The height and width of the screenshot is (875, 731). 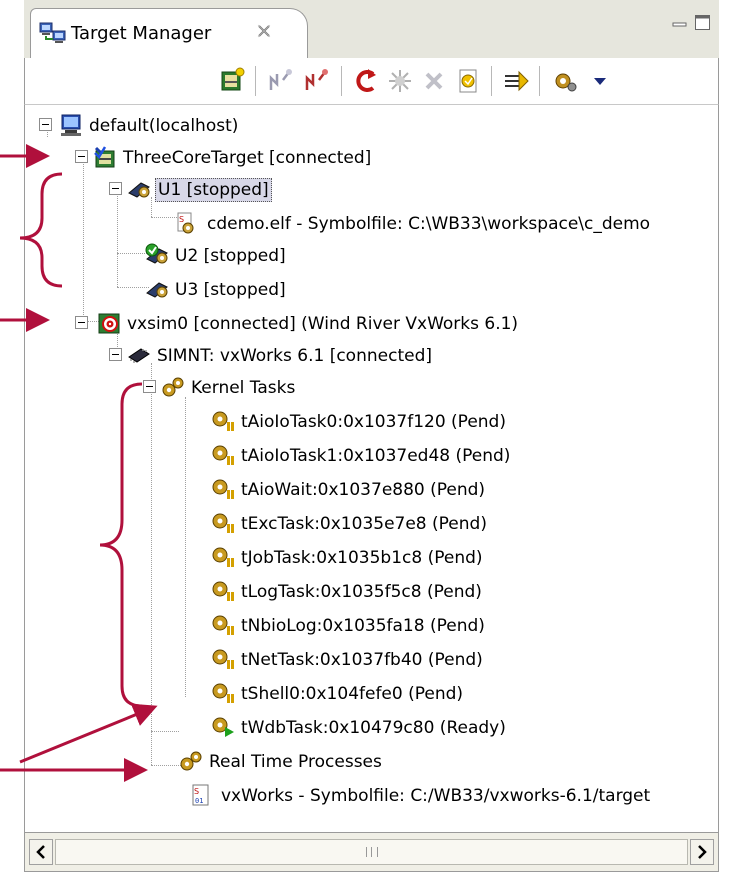 What do you see at coordinates (105, 157) in the screenshot?
I see `multicore-target-icon` at bounding box center [105, 157].